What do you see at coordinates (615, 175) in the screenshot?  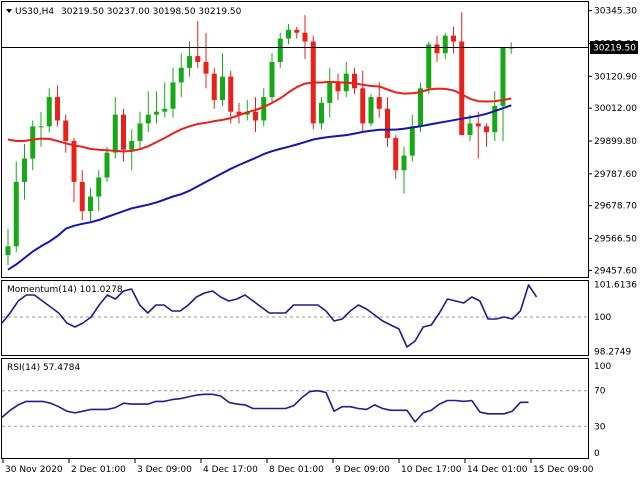 I see `price-tick-label: 29787.60` at bounding box center [615, 175].